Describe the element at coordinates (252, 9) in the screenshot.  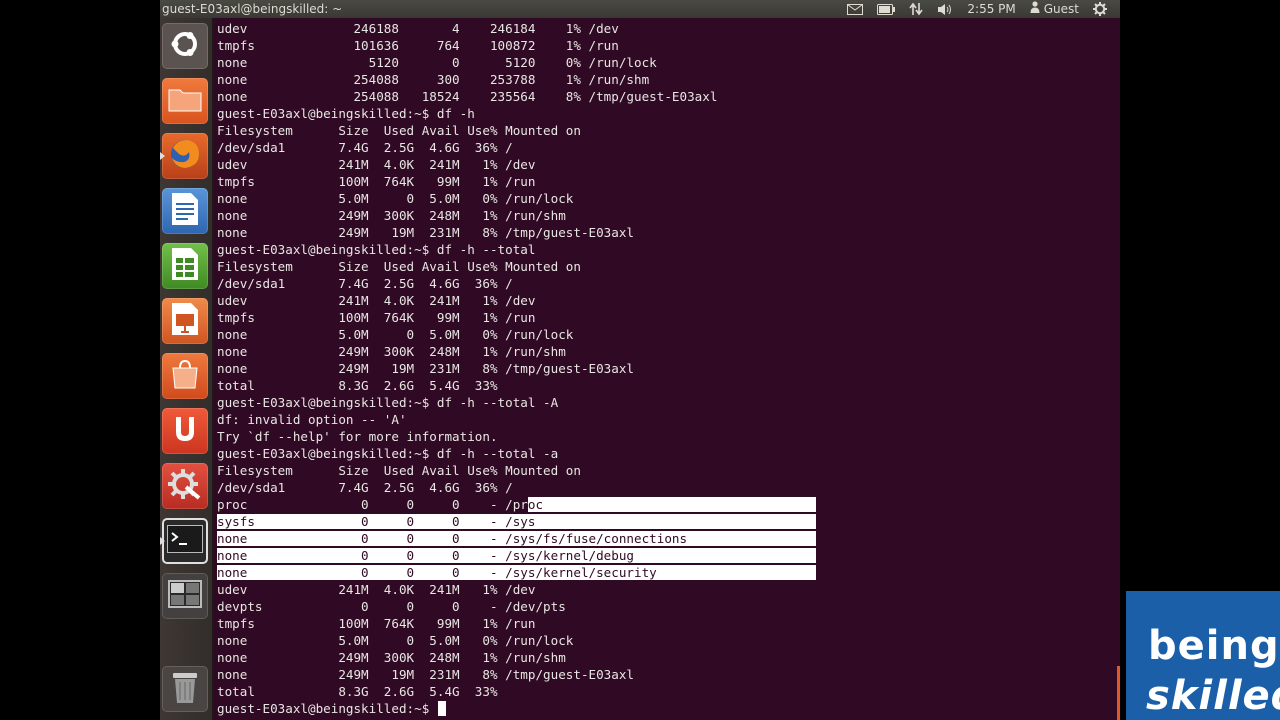
I see `window-title: guest-E03axl@beingskilled: ~` at that location.